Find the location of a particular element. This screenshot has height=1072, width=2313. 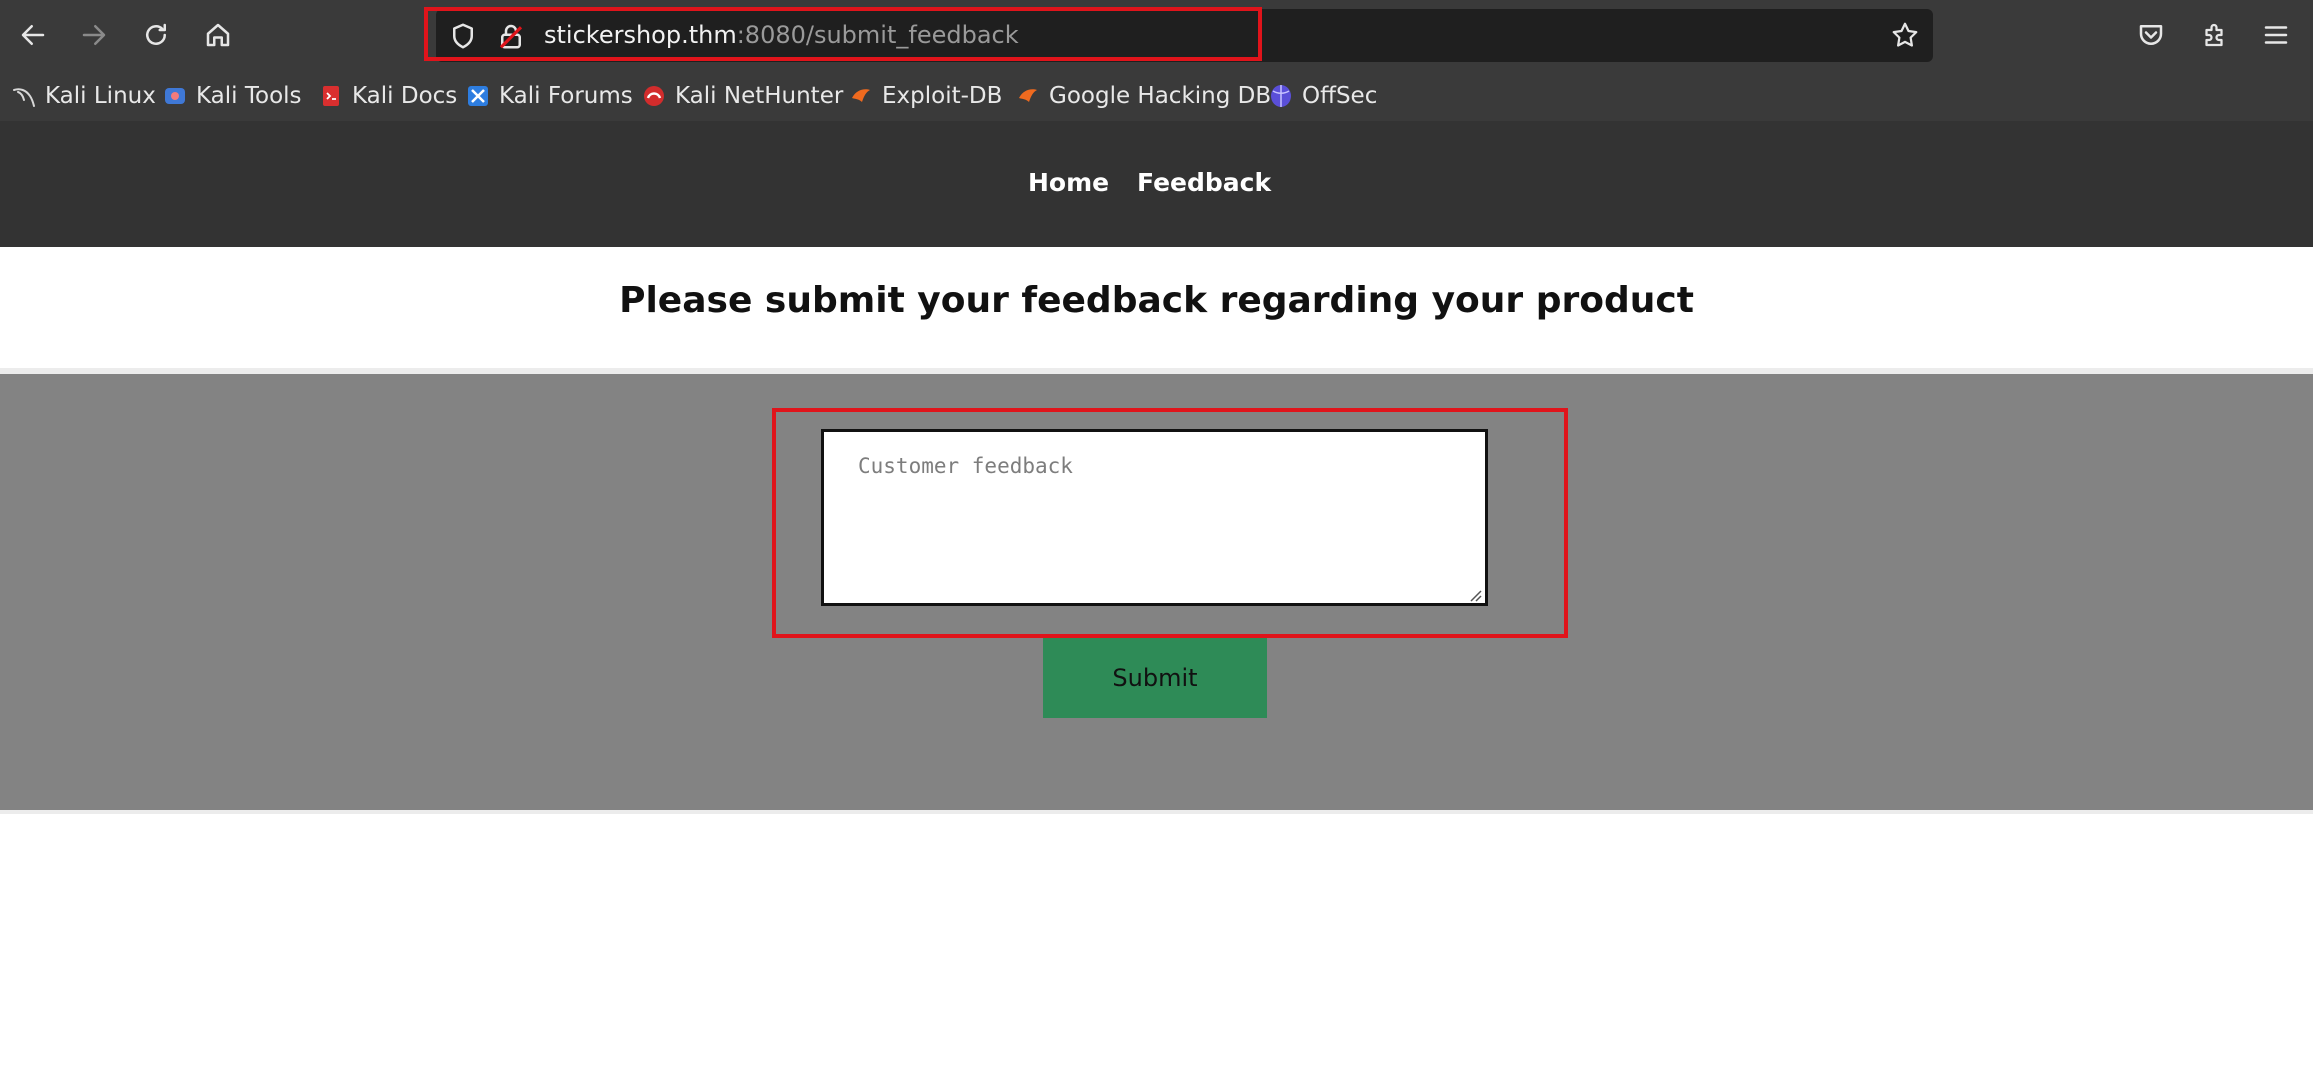

back-arrow-icon is located at coordinates (33, 35).